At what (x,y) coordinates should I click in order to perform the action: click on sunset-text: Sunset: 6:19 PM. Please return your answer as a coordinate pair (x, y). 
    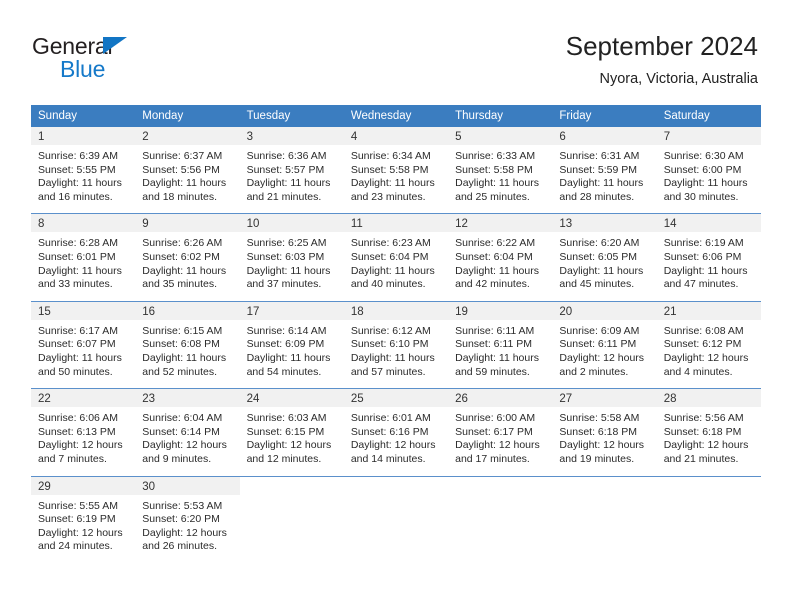
    Looking at the image, I should click on (77, 519).